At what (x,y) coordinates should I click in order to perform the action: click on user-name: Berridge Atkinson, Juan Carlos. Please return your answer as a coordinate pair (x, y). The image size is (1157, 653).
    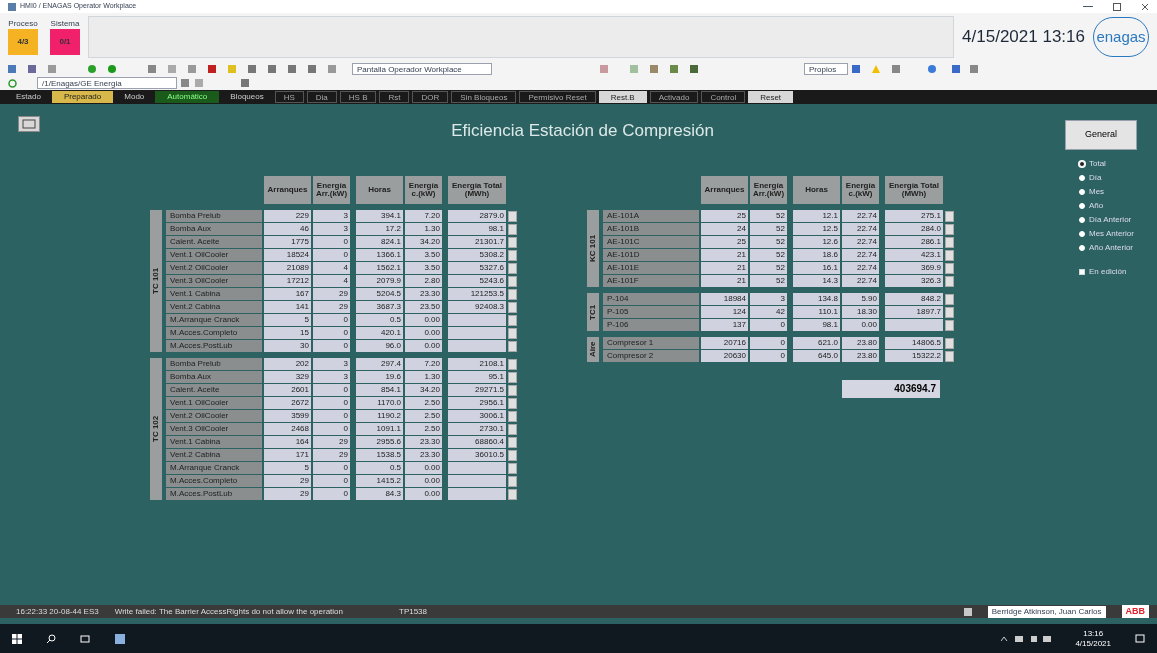
    Looking at the image, I should click on (1046, 611).